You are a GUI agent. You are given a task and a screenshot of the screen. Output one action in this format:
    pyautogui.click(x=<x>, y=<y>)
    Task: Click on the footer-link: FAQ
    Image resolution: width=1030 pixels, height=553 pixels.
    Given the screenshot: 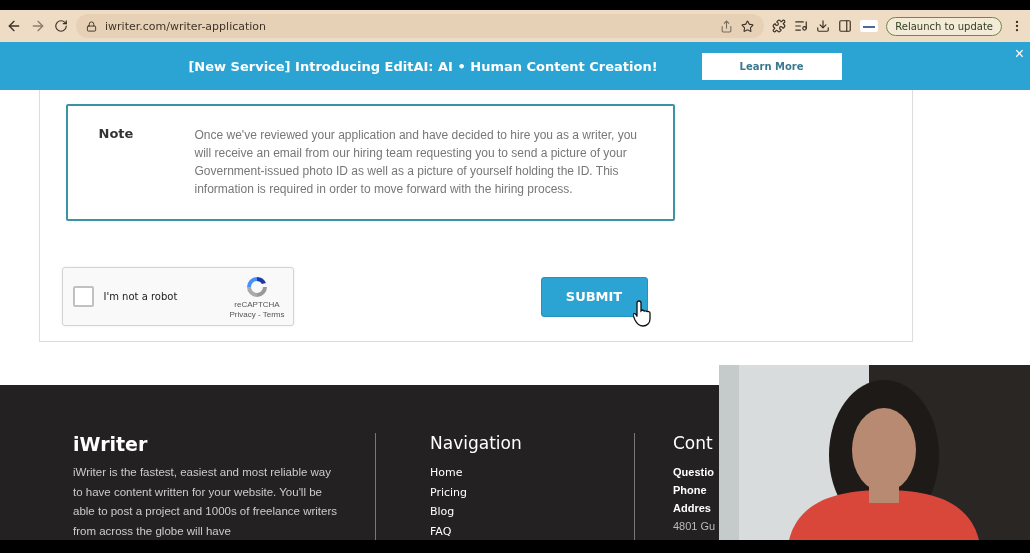 What is the action you would take?
    pyautogui.click(x=532, y=530)
    